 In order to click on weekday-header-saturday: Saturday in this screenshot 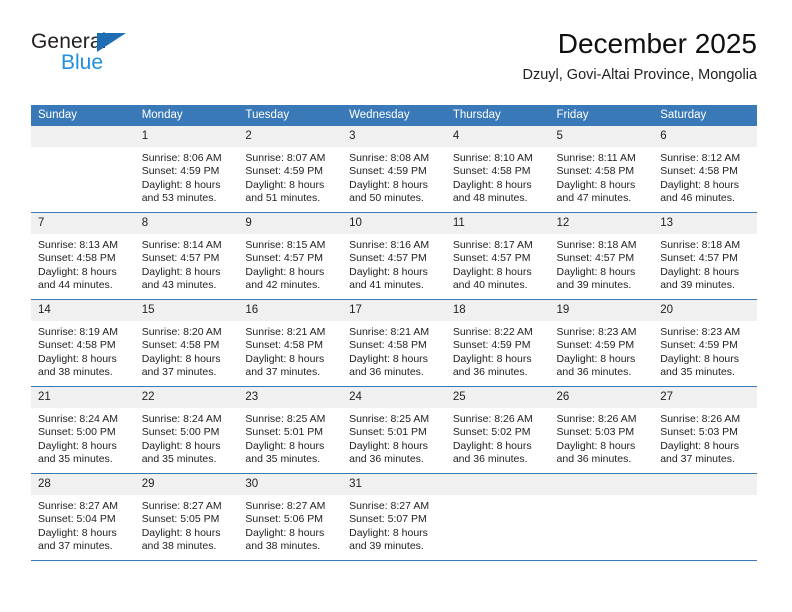, I will do `click(705, 115)`.